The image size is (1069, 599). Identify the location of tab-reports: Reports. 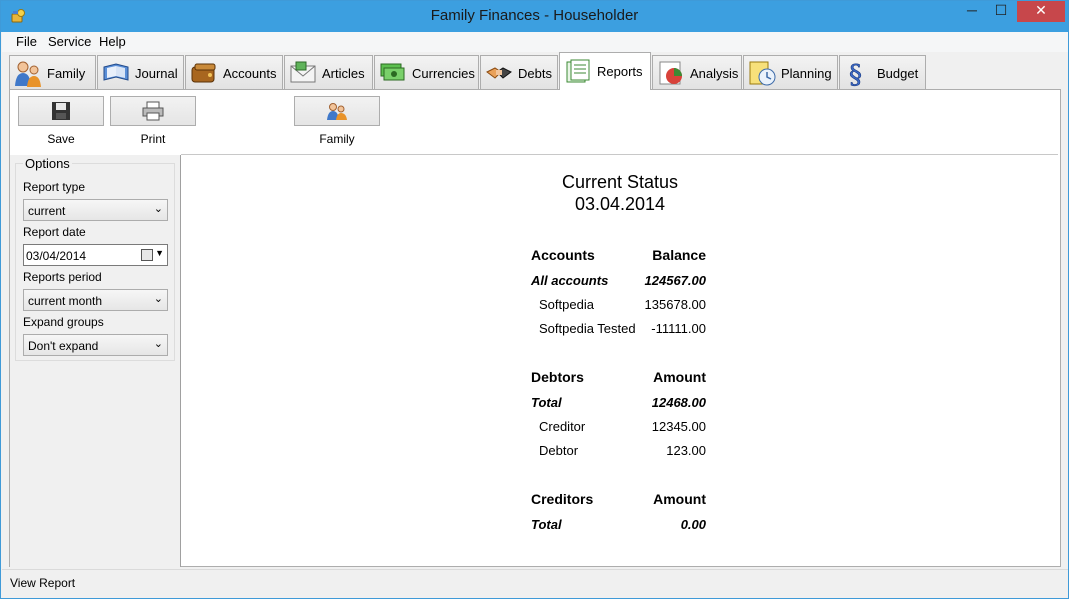
(605, 71).